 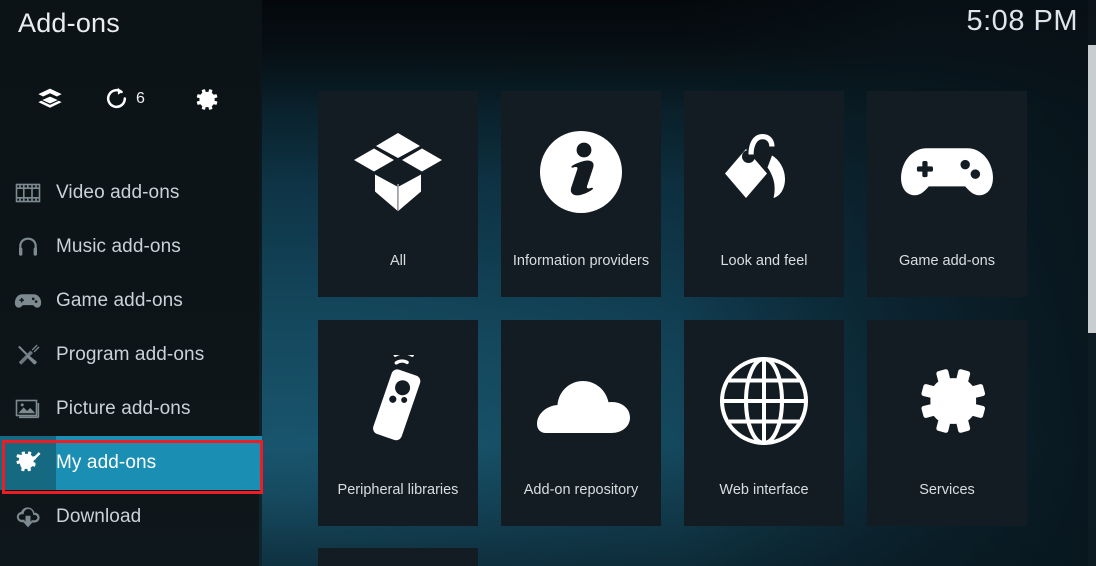 I want to click on tile-look-and-feel: Look and feel, so click(x=764, y=194).